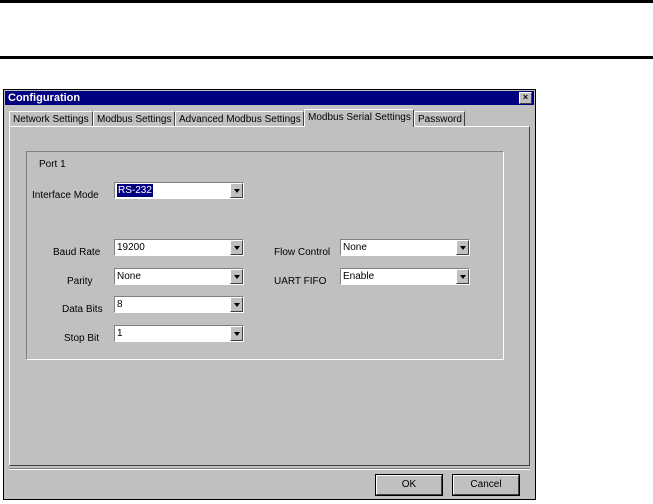 The image size is (653, 504). I want to click on data-bits-label: Data Bits, so click(82, 309).